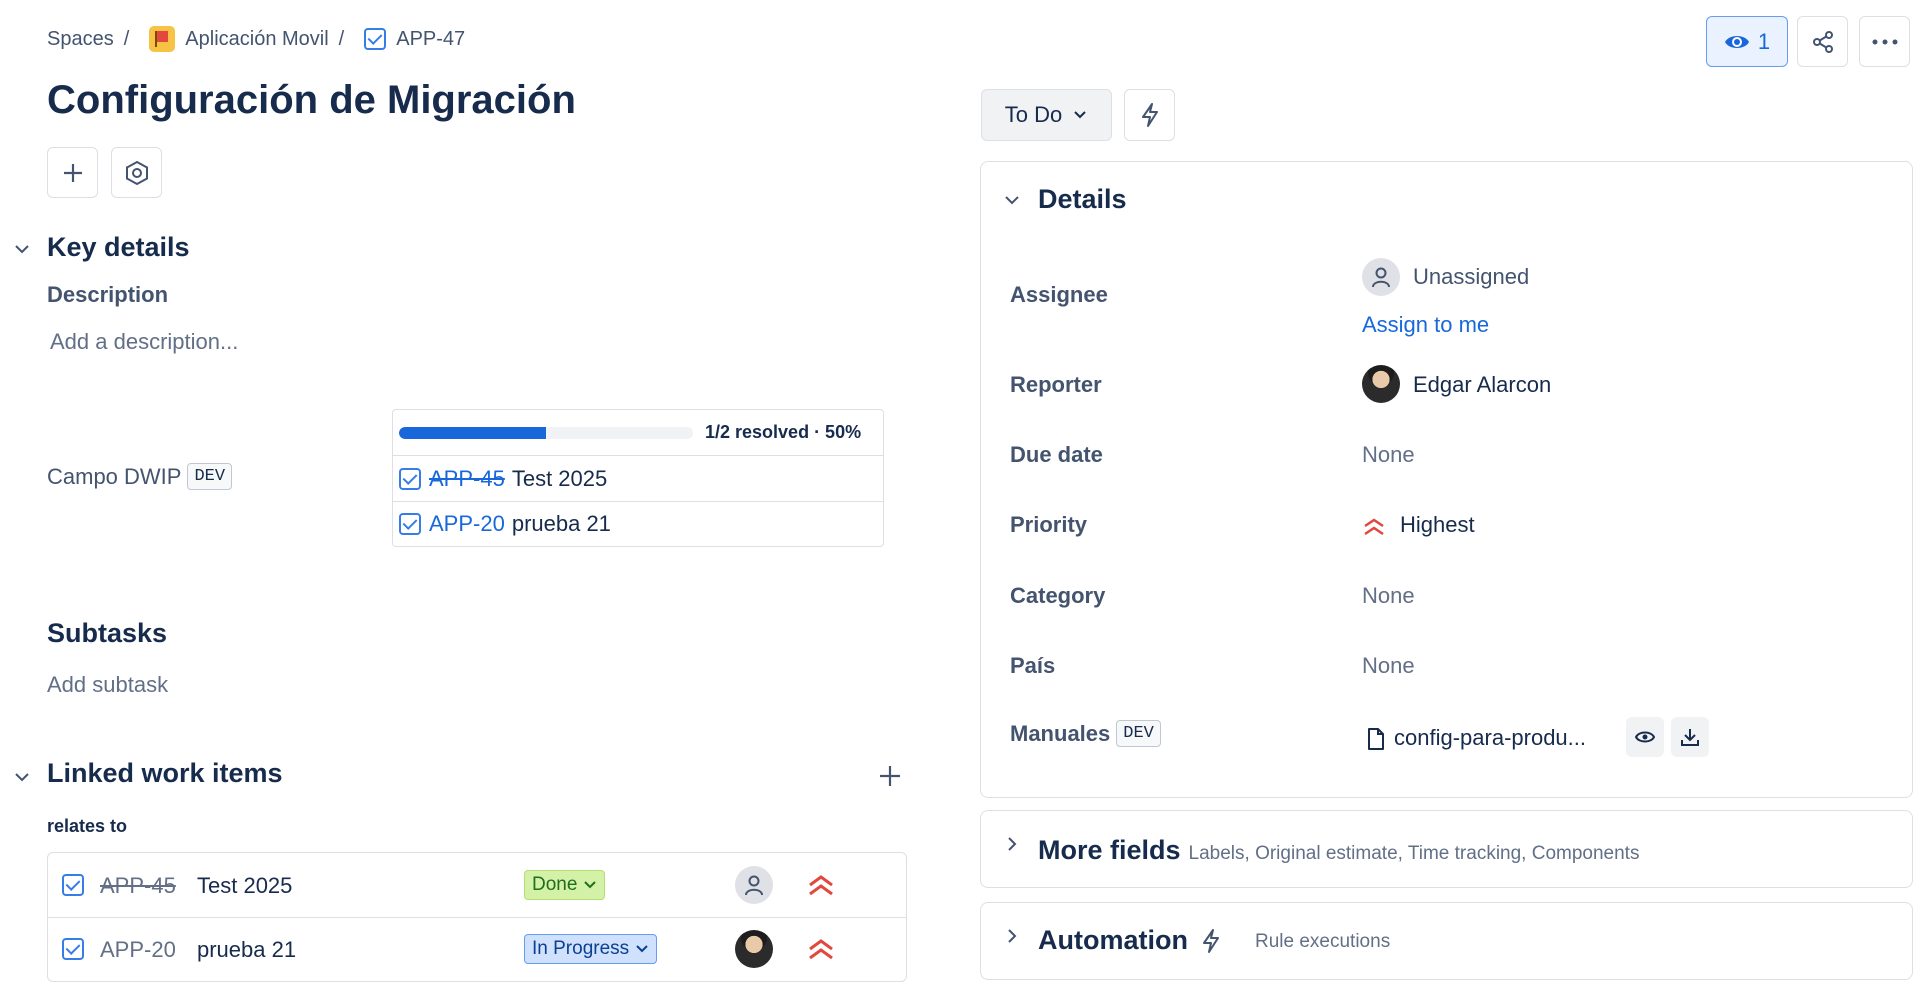  What do you see at coordinates (1149, 115) in the screenshot?
I see `automation-action-button` at bounding box center [1149, 115].